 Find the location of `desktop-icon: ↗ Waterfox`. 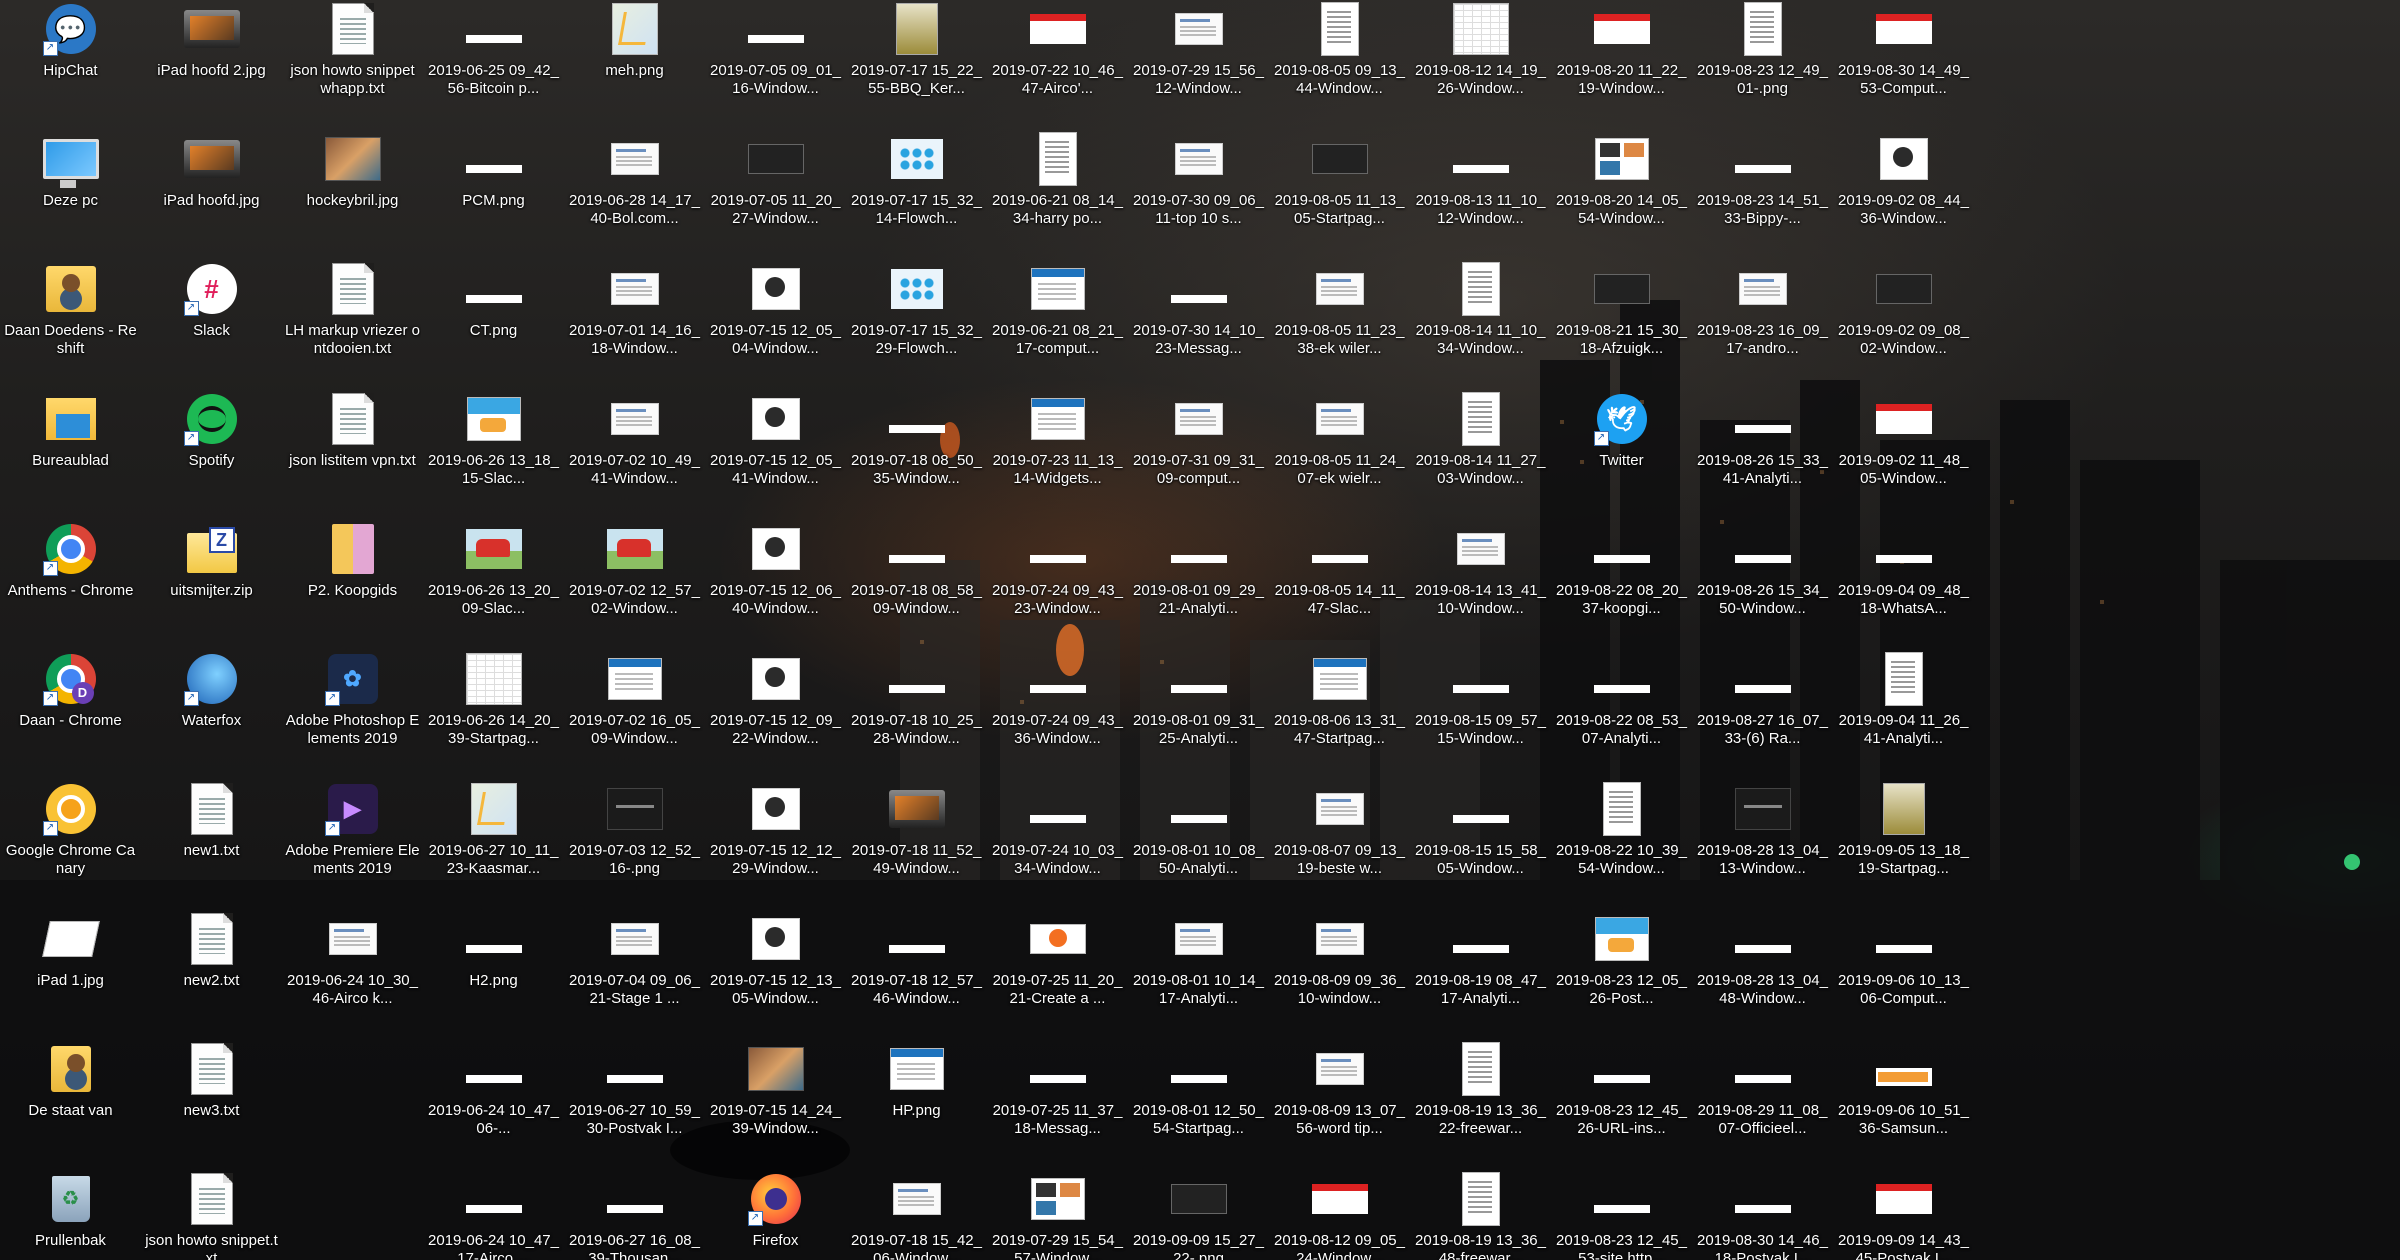

desktop-icon: ↗ Waterfox is located at coordinates (211, 715).